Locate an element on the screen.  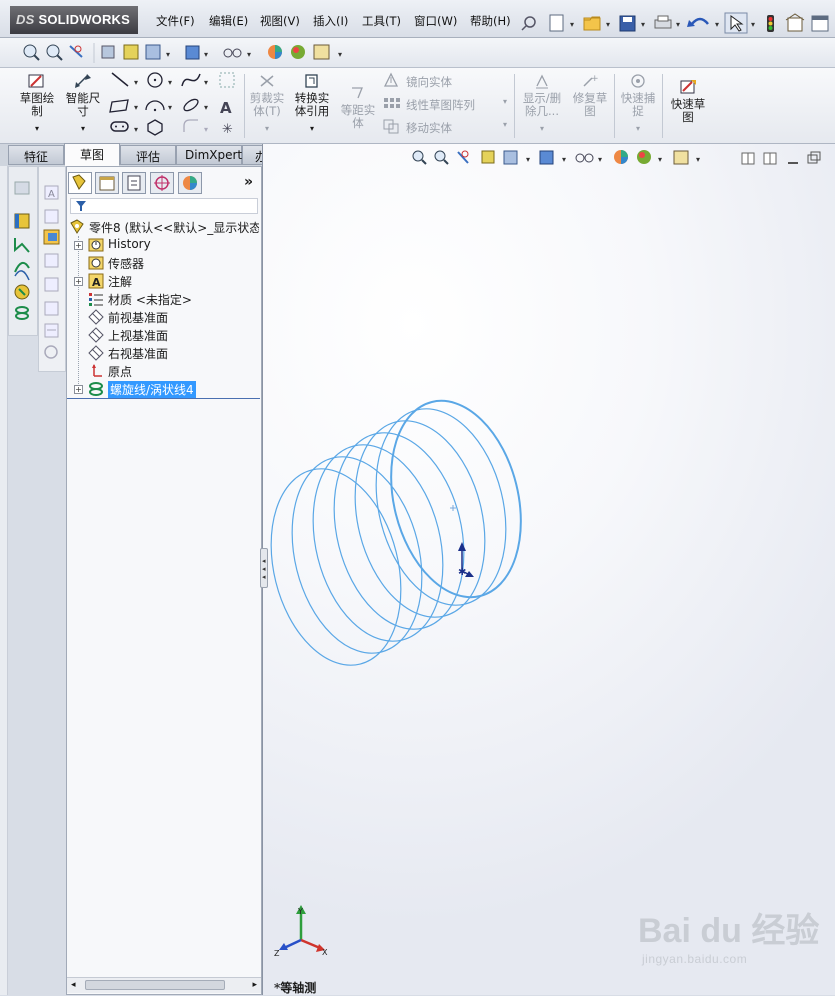
sketch-text-icon: A is located at coordinates (51, 192).